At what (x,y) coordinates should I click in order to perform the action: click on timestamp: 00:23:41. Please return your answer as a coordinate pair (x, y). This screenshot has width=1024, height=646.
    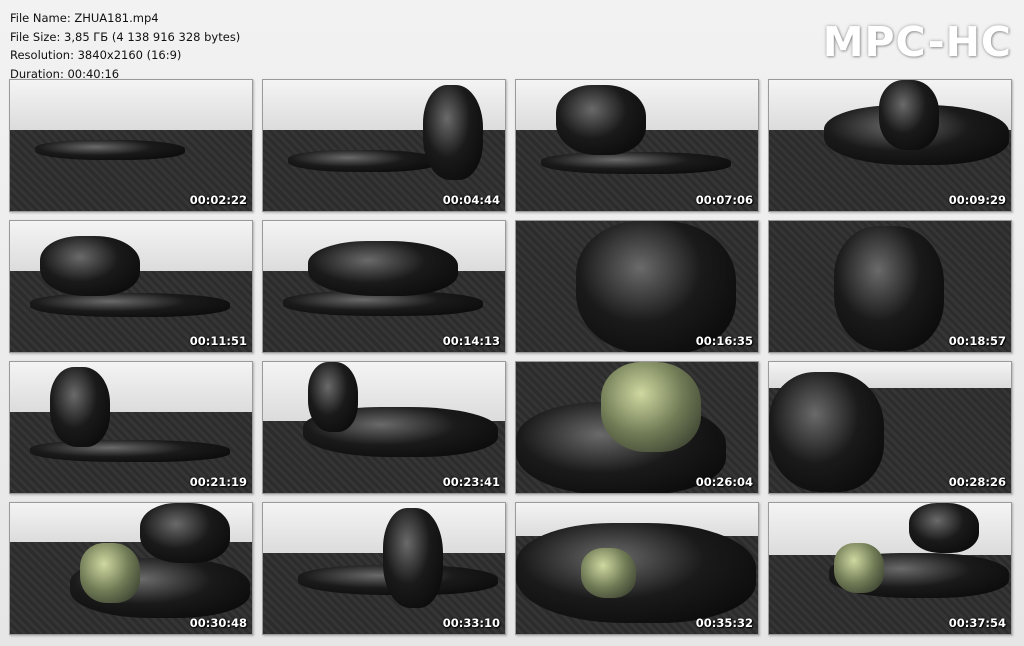
    Looking at the image, I should click on (471, 482).